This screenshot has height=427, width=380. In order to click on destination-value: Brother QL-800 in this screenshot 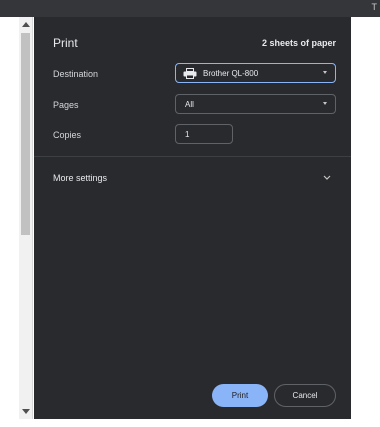, I will do `click(231, 73)`.